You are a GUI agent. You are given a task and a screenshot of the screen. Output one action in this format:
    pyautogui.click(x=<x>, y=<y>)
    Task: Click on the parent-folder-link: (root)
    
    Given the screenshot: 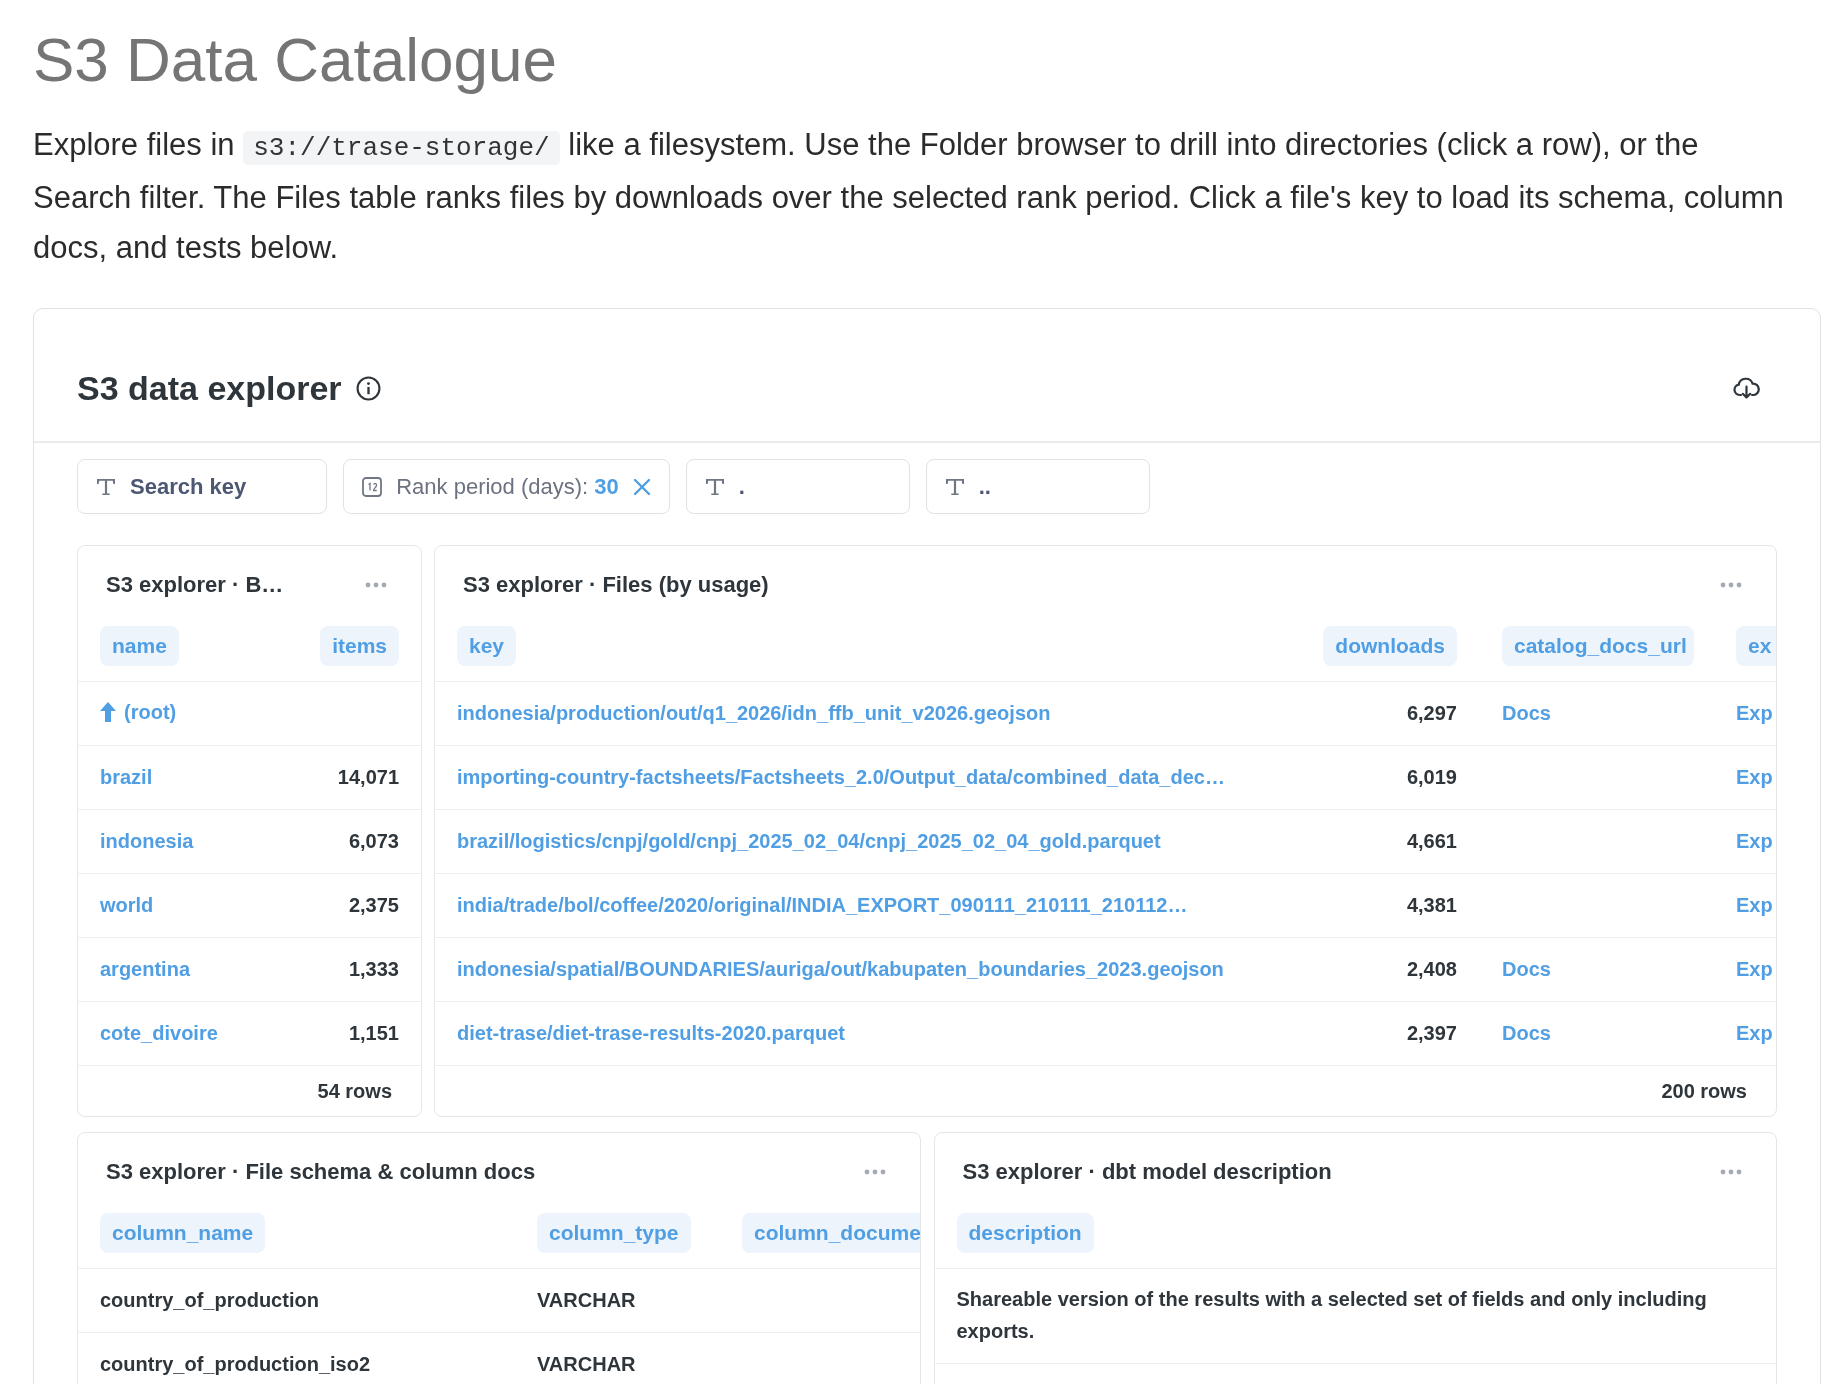 What is the action you would take?
    pyautogui.click(x=138, y=712)
    